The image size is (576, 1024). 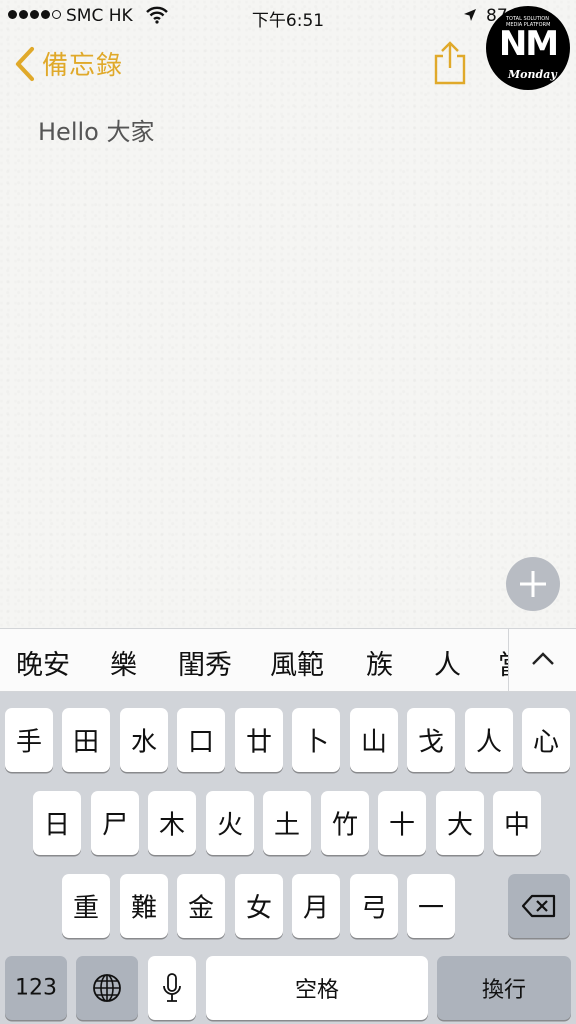 What do you see at coordinates (450, 63) in the screenshot?
I see `share-icon` at bounding box center [450, 63].